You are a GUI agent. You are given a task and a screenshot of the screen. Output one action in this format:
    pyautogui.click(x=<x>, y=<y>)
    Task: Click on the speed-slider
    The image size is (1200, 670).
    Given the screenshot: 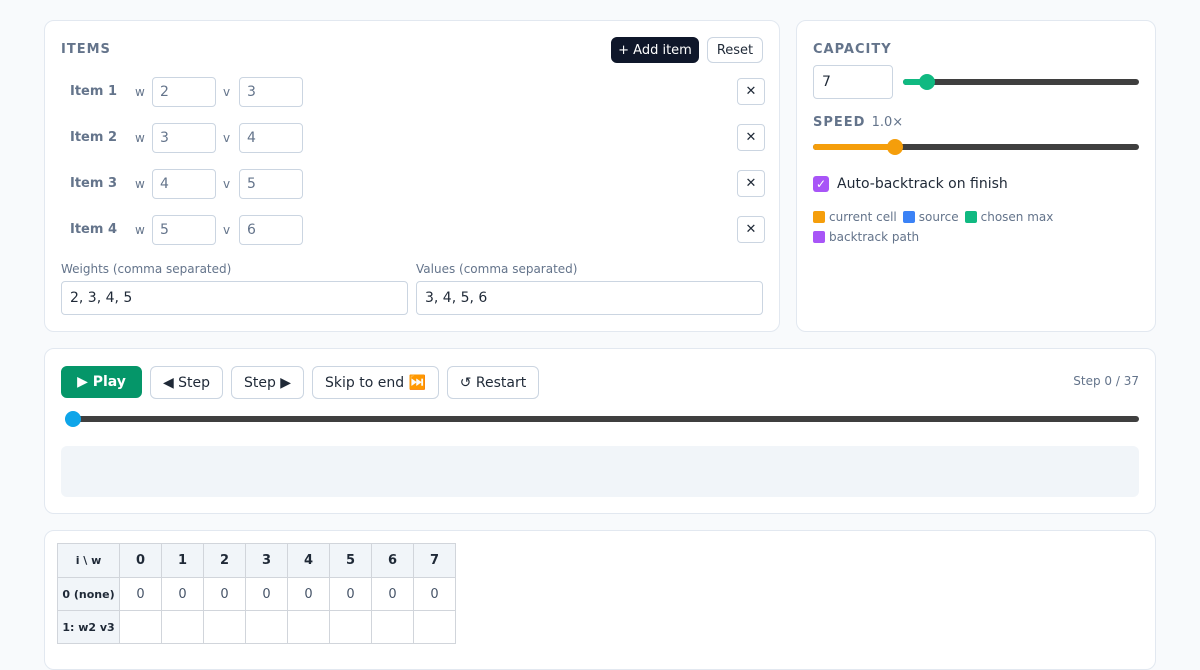 What is the action you would take?
    pyautogui.click(x=976, y=147)
    